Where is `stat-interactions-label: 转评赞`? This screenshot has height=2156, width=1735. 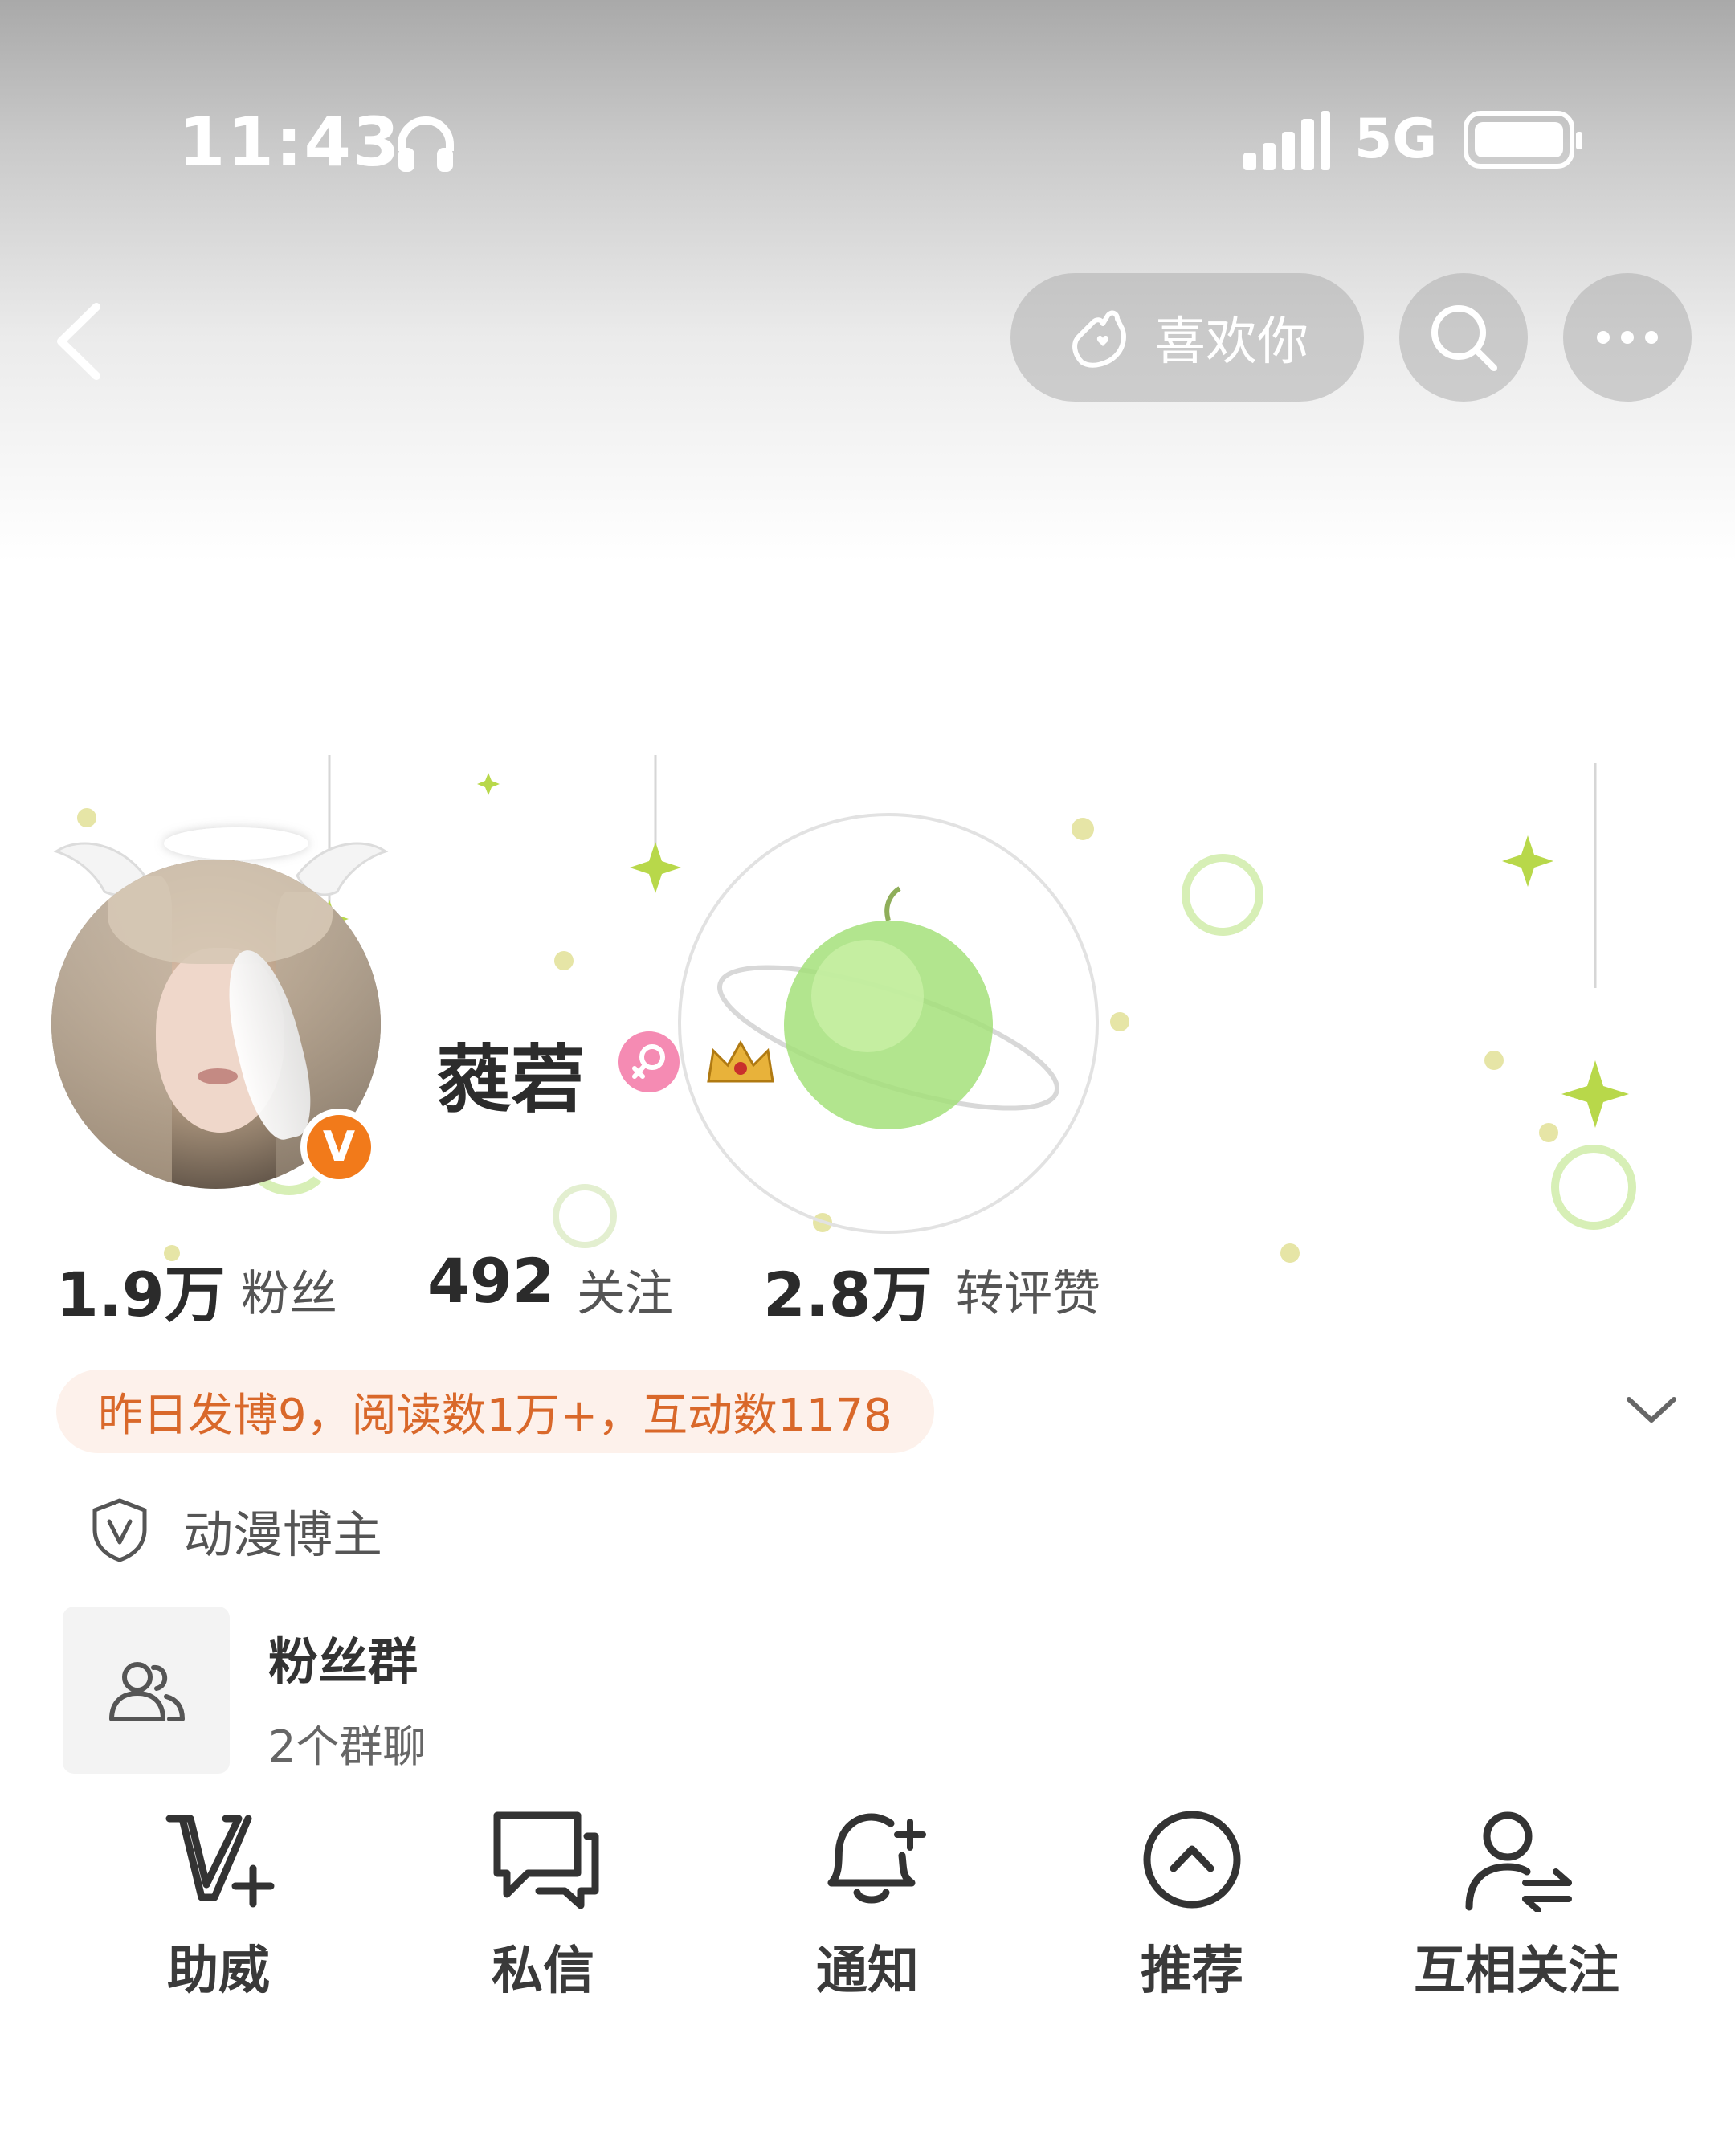
stat-interactions-label: 转评赞 is located at coordinates (1028, 1294).